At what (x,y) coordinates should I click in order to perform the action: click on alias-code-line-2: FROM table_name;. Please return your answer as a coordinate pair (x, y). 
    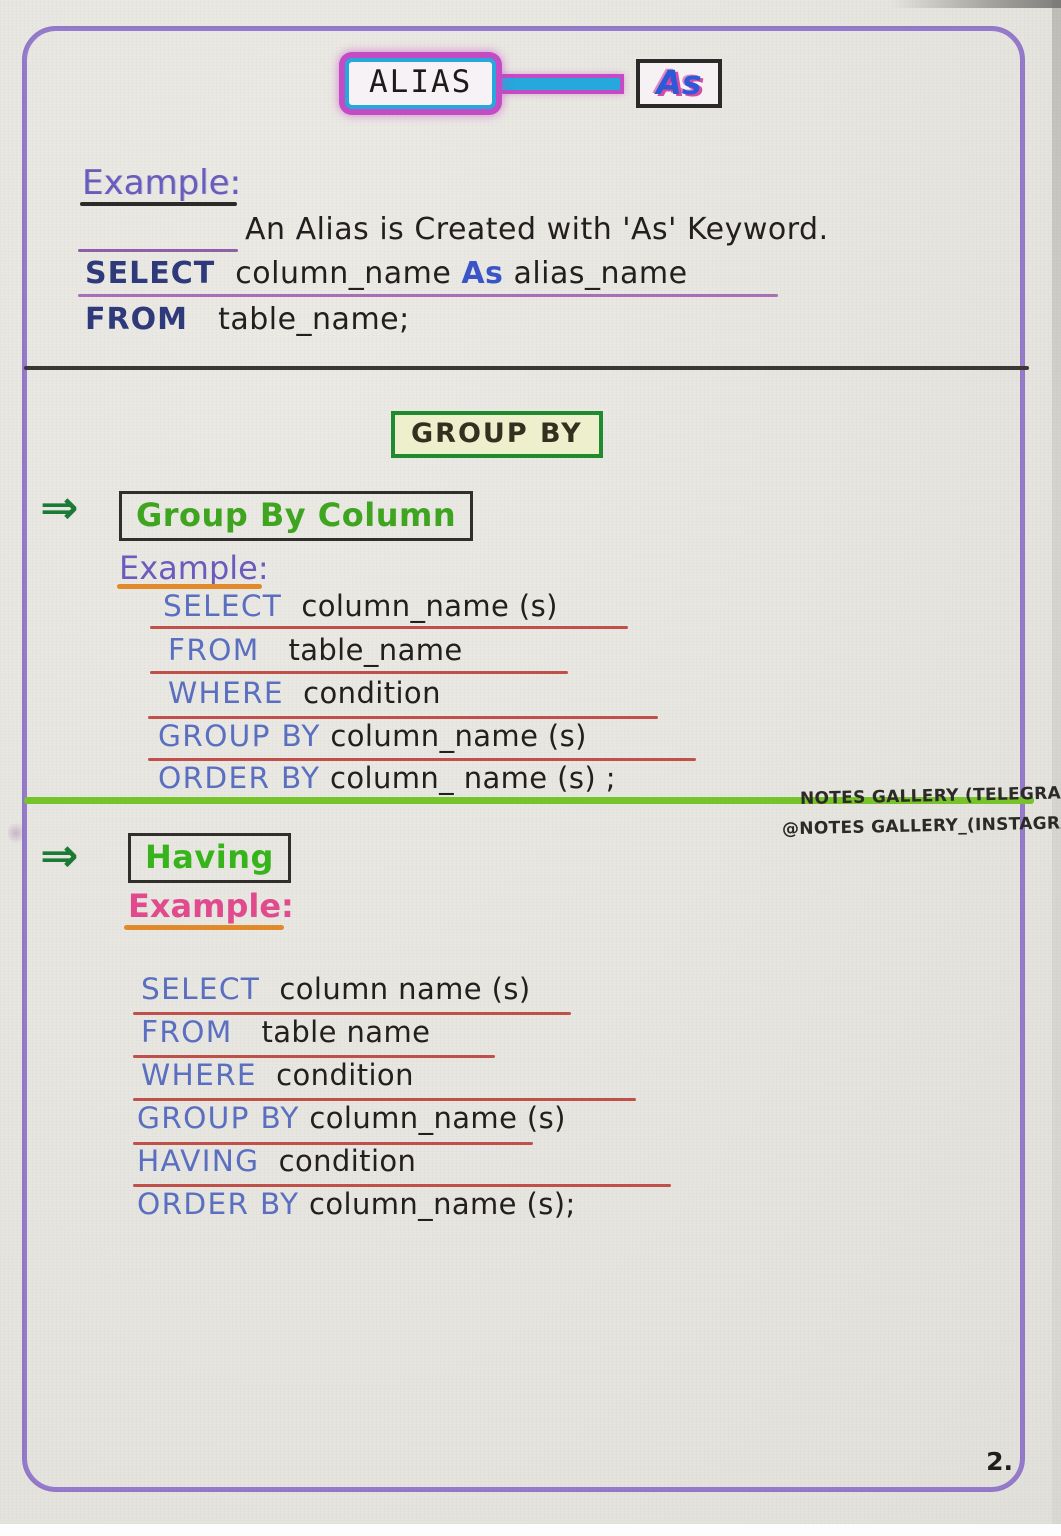
    Looking at the image, I should click on (247, 319).